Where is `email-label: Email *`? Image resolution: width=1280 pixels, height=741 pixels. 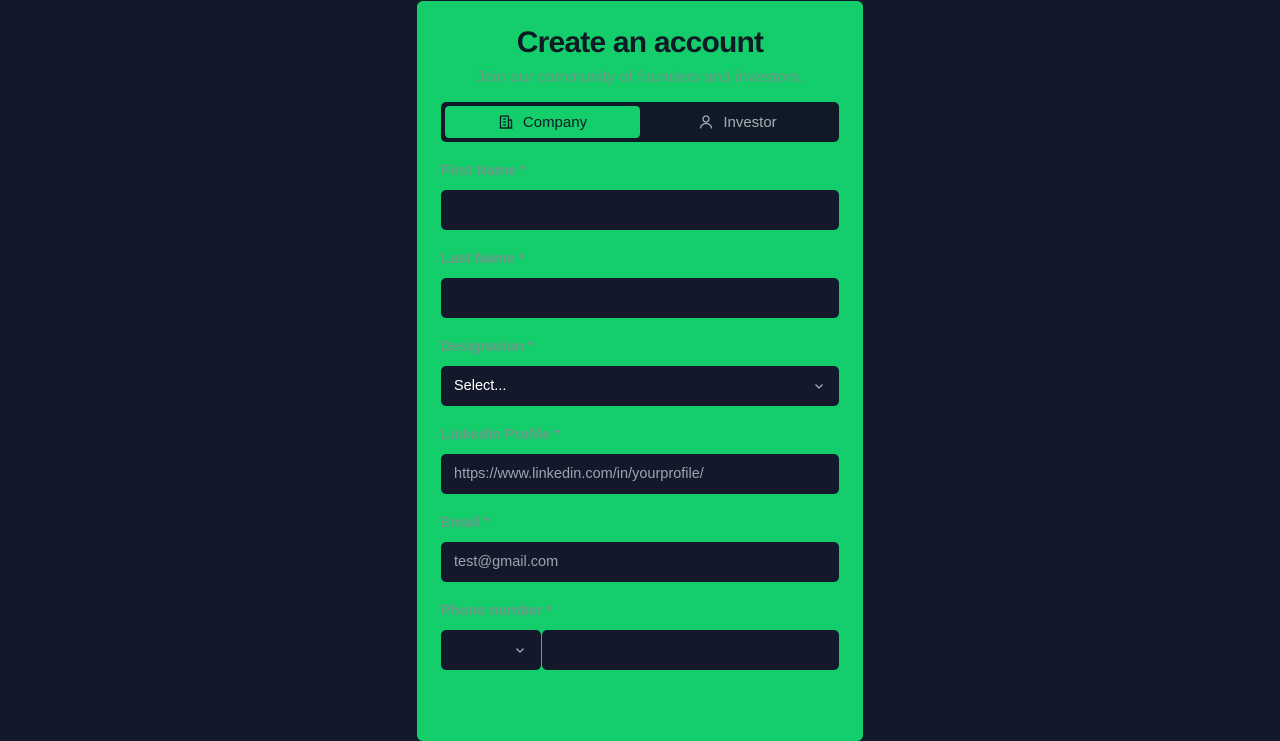 email-label: Email * is located at coordinates (465, 523).